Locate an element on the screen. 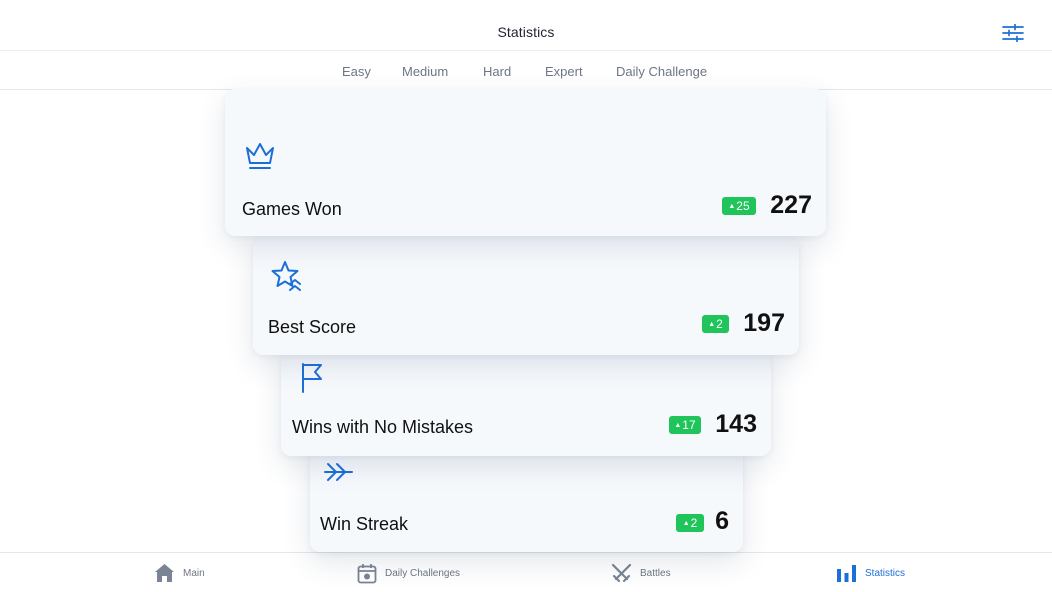 This screenshot has width=1052, height=592. flag-icon is located at coordinates (312, 378).